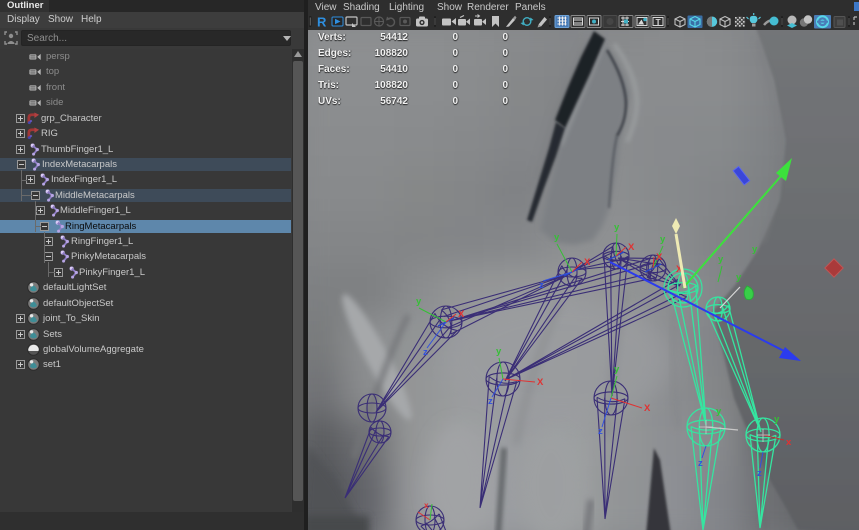  What do you see at coordinates (322, 22) in the screenshot?
I see `svg-text: R` at bounding box center [322, 22].